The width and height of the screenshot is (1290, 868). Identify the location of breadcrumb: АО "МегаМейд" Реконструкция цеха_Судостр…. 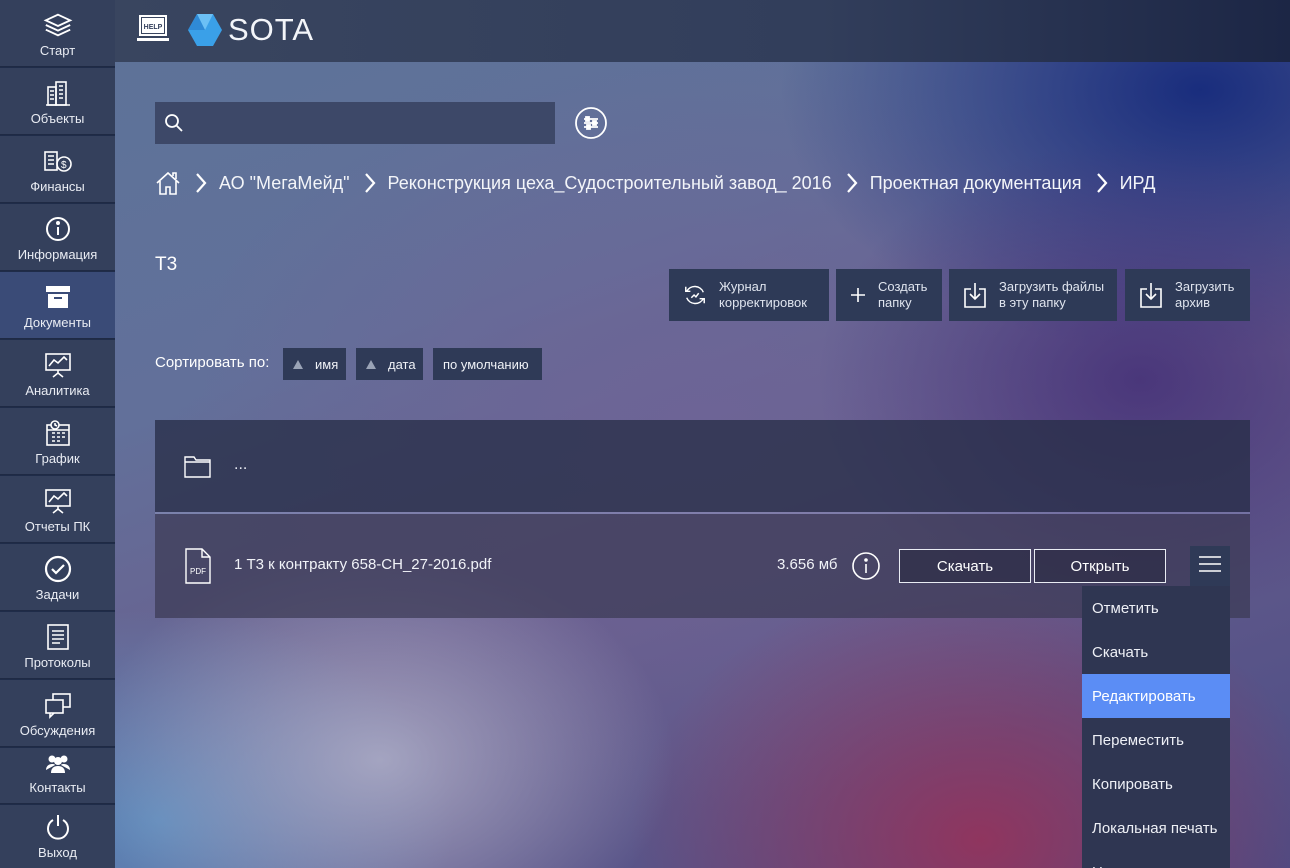
(655, 183).